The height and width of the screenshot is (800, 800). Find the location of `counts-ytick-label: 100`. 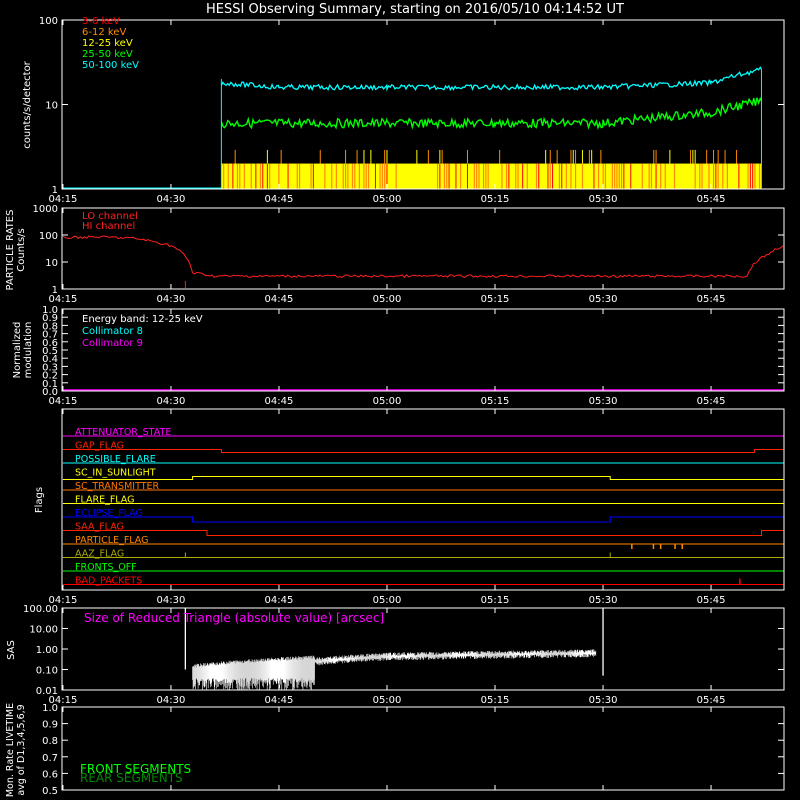

counts-ytick-label: 100 is located at coordinates (48, 21).